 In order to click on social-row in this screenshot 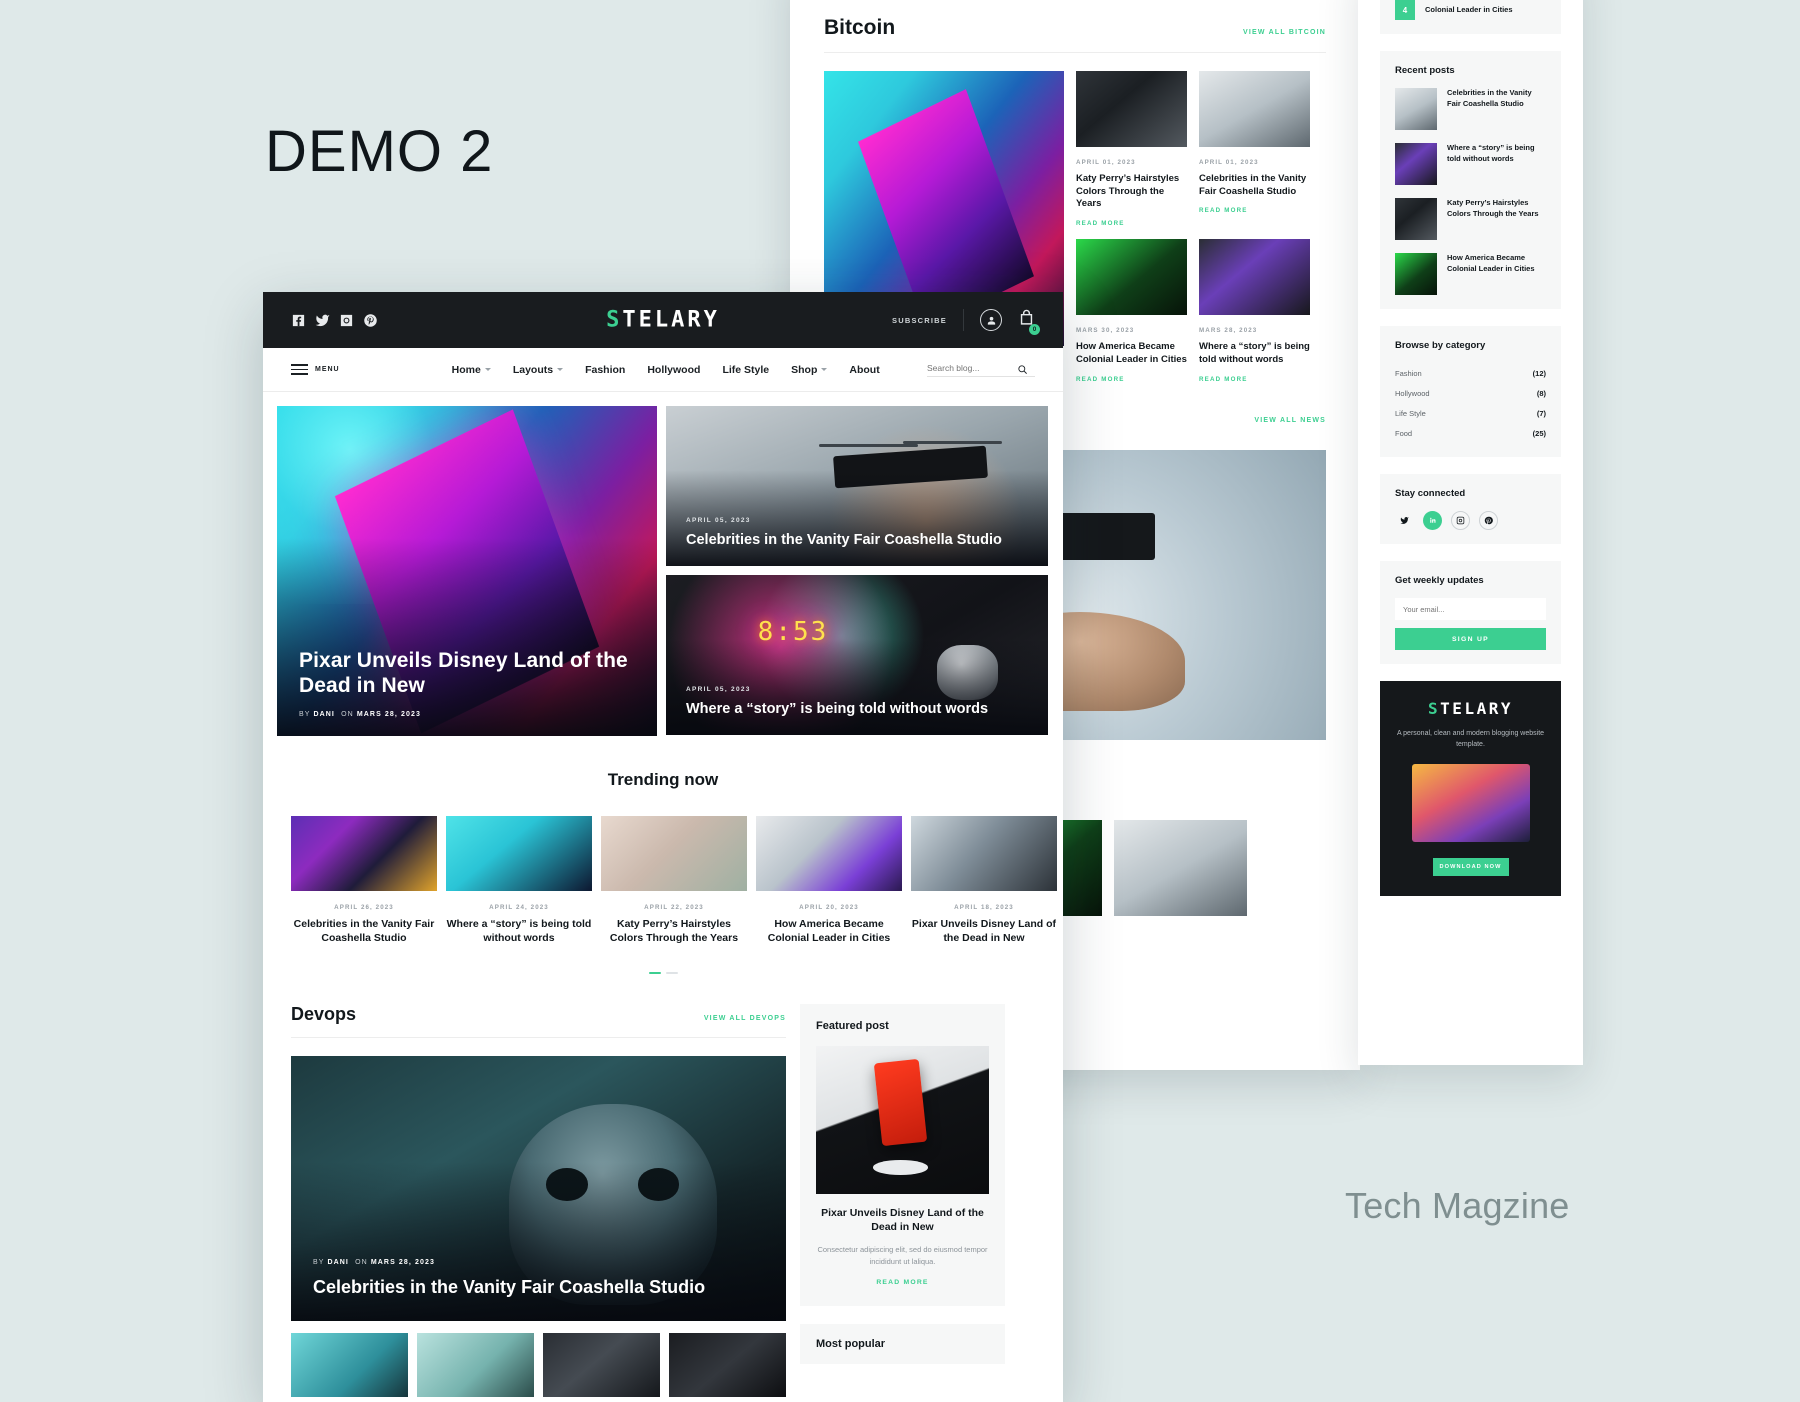, I will do `click(334, 320)`.